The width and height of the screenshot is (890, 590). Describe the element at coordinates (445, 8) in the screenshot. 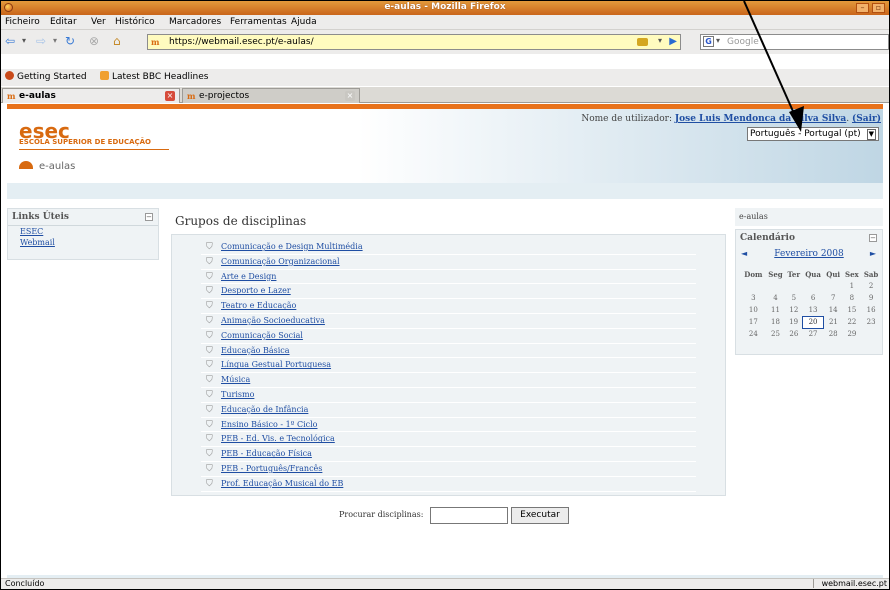

I see `window-title-bar: e-aulas - Mozilla Firefox – ▫` at that location.